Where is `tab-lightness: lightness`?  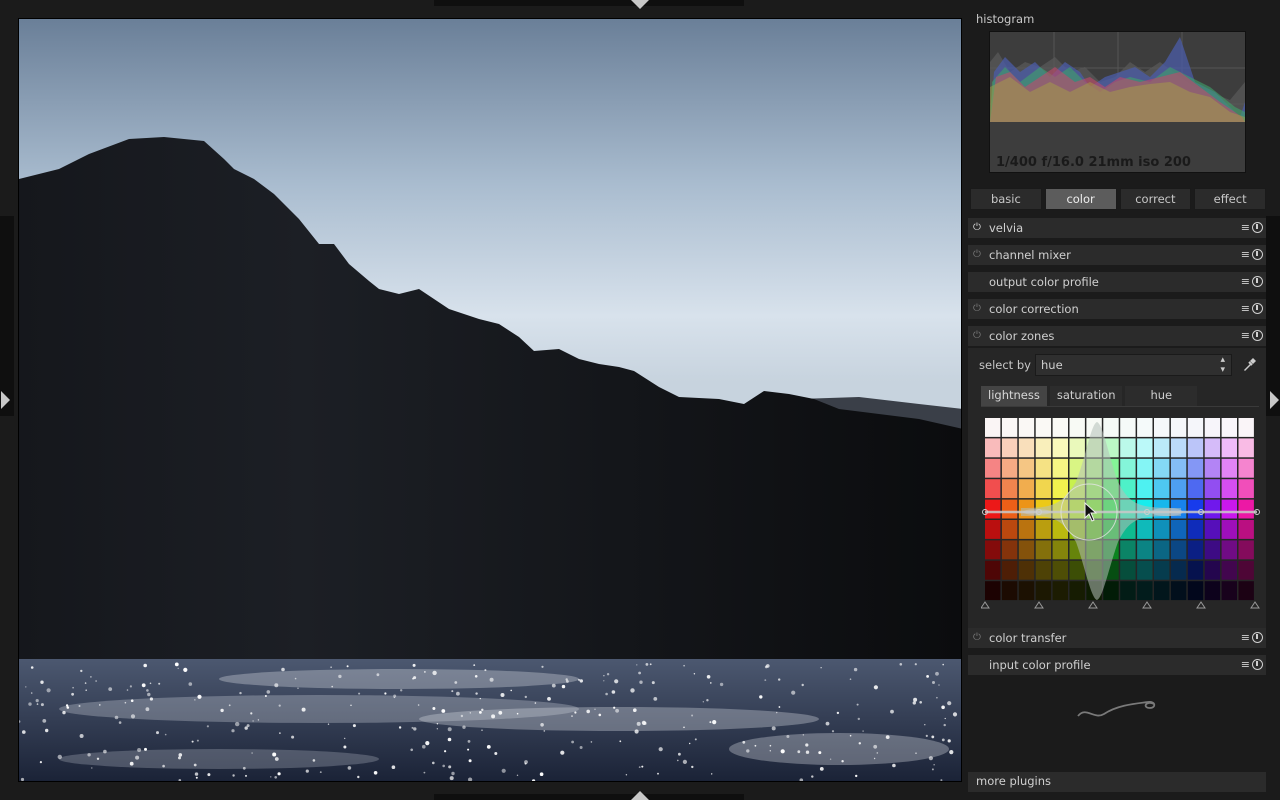 tab-lightness: lightness is located at coordinates (1014, 396).